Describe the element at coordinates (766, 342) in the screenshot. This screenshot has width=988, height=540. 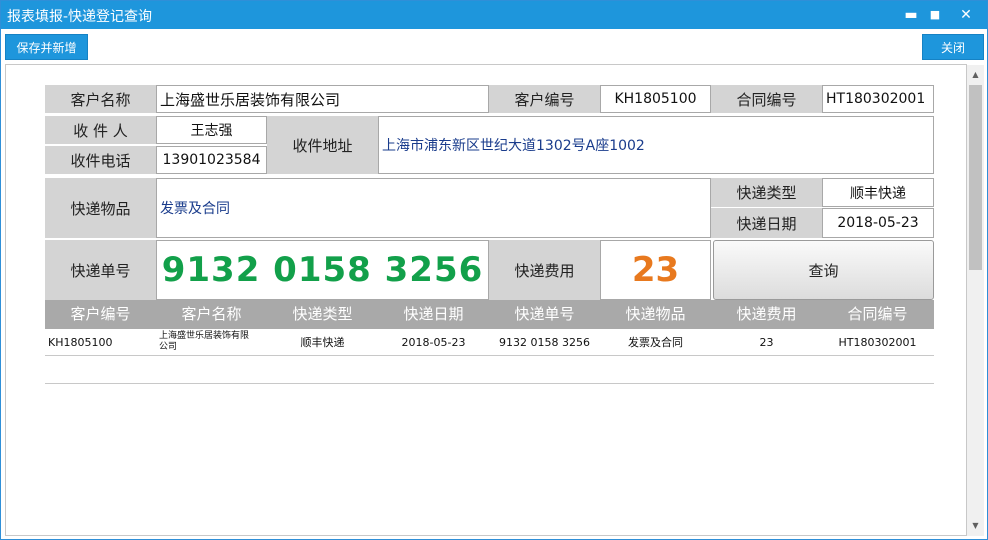
I see `table-cell: 23` at that location.